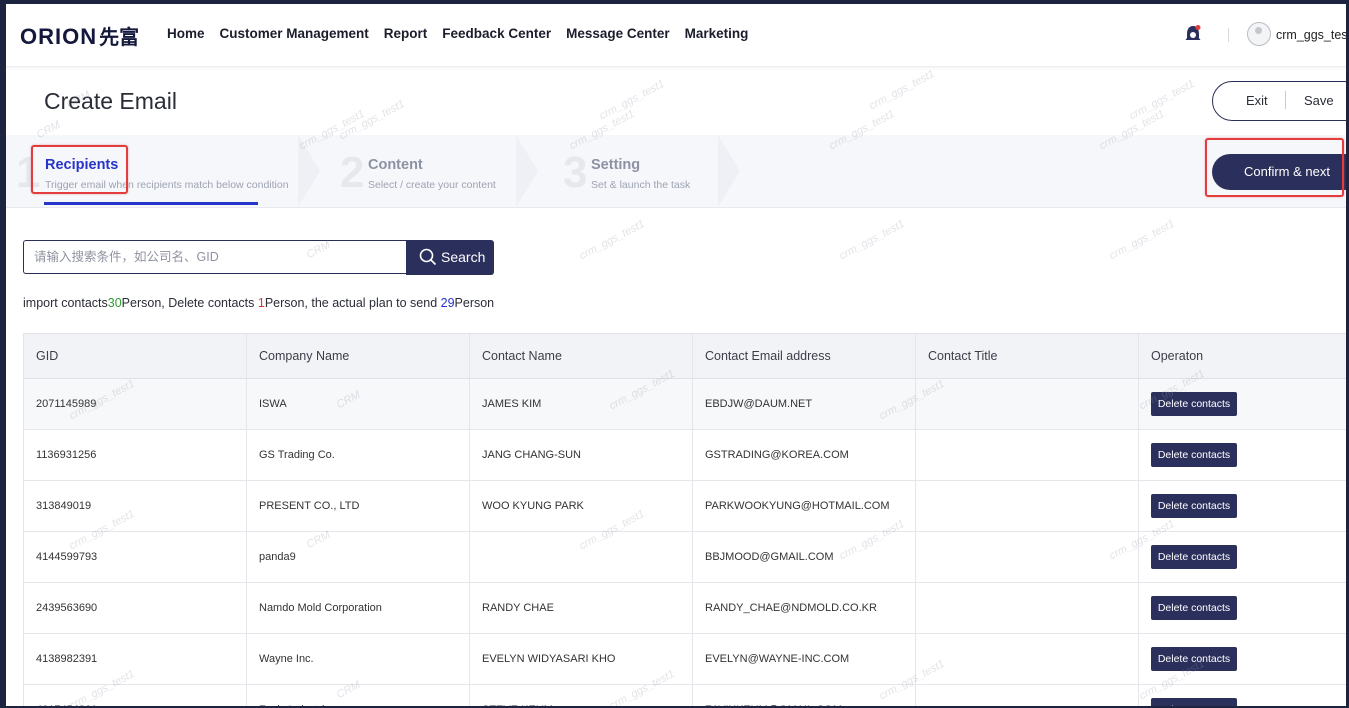 The height and width of the screenshot is (708, 1349). I want to click on column-header: GID, so click(134, 356).